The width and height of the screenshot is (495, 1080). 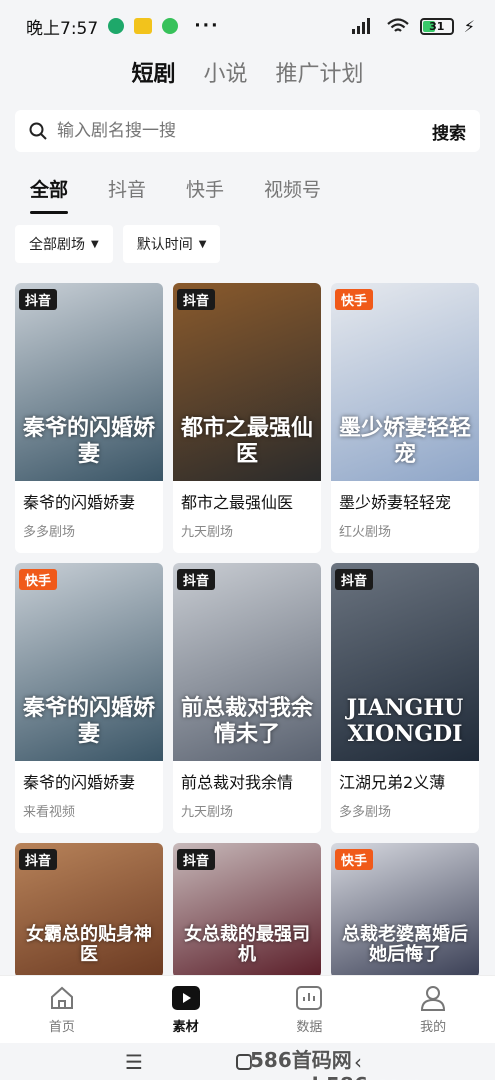 What do you see at coordinates (237, 782) in the screenshot?
I see `drama-title: 前总裁对我余情` at bounding box center [237, 782].